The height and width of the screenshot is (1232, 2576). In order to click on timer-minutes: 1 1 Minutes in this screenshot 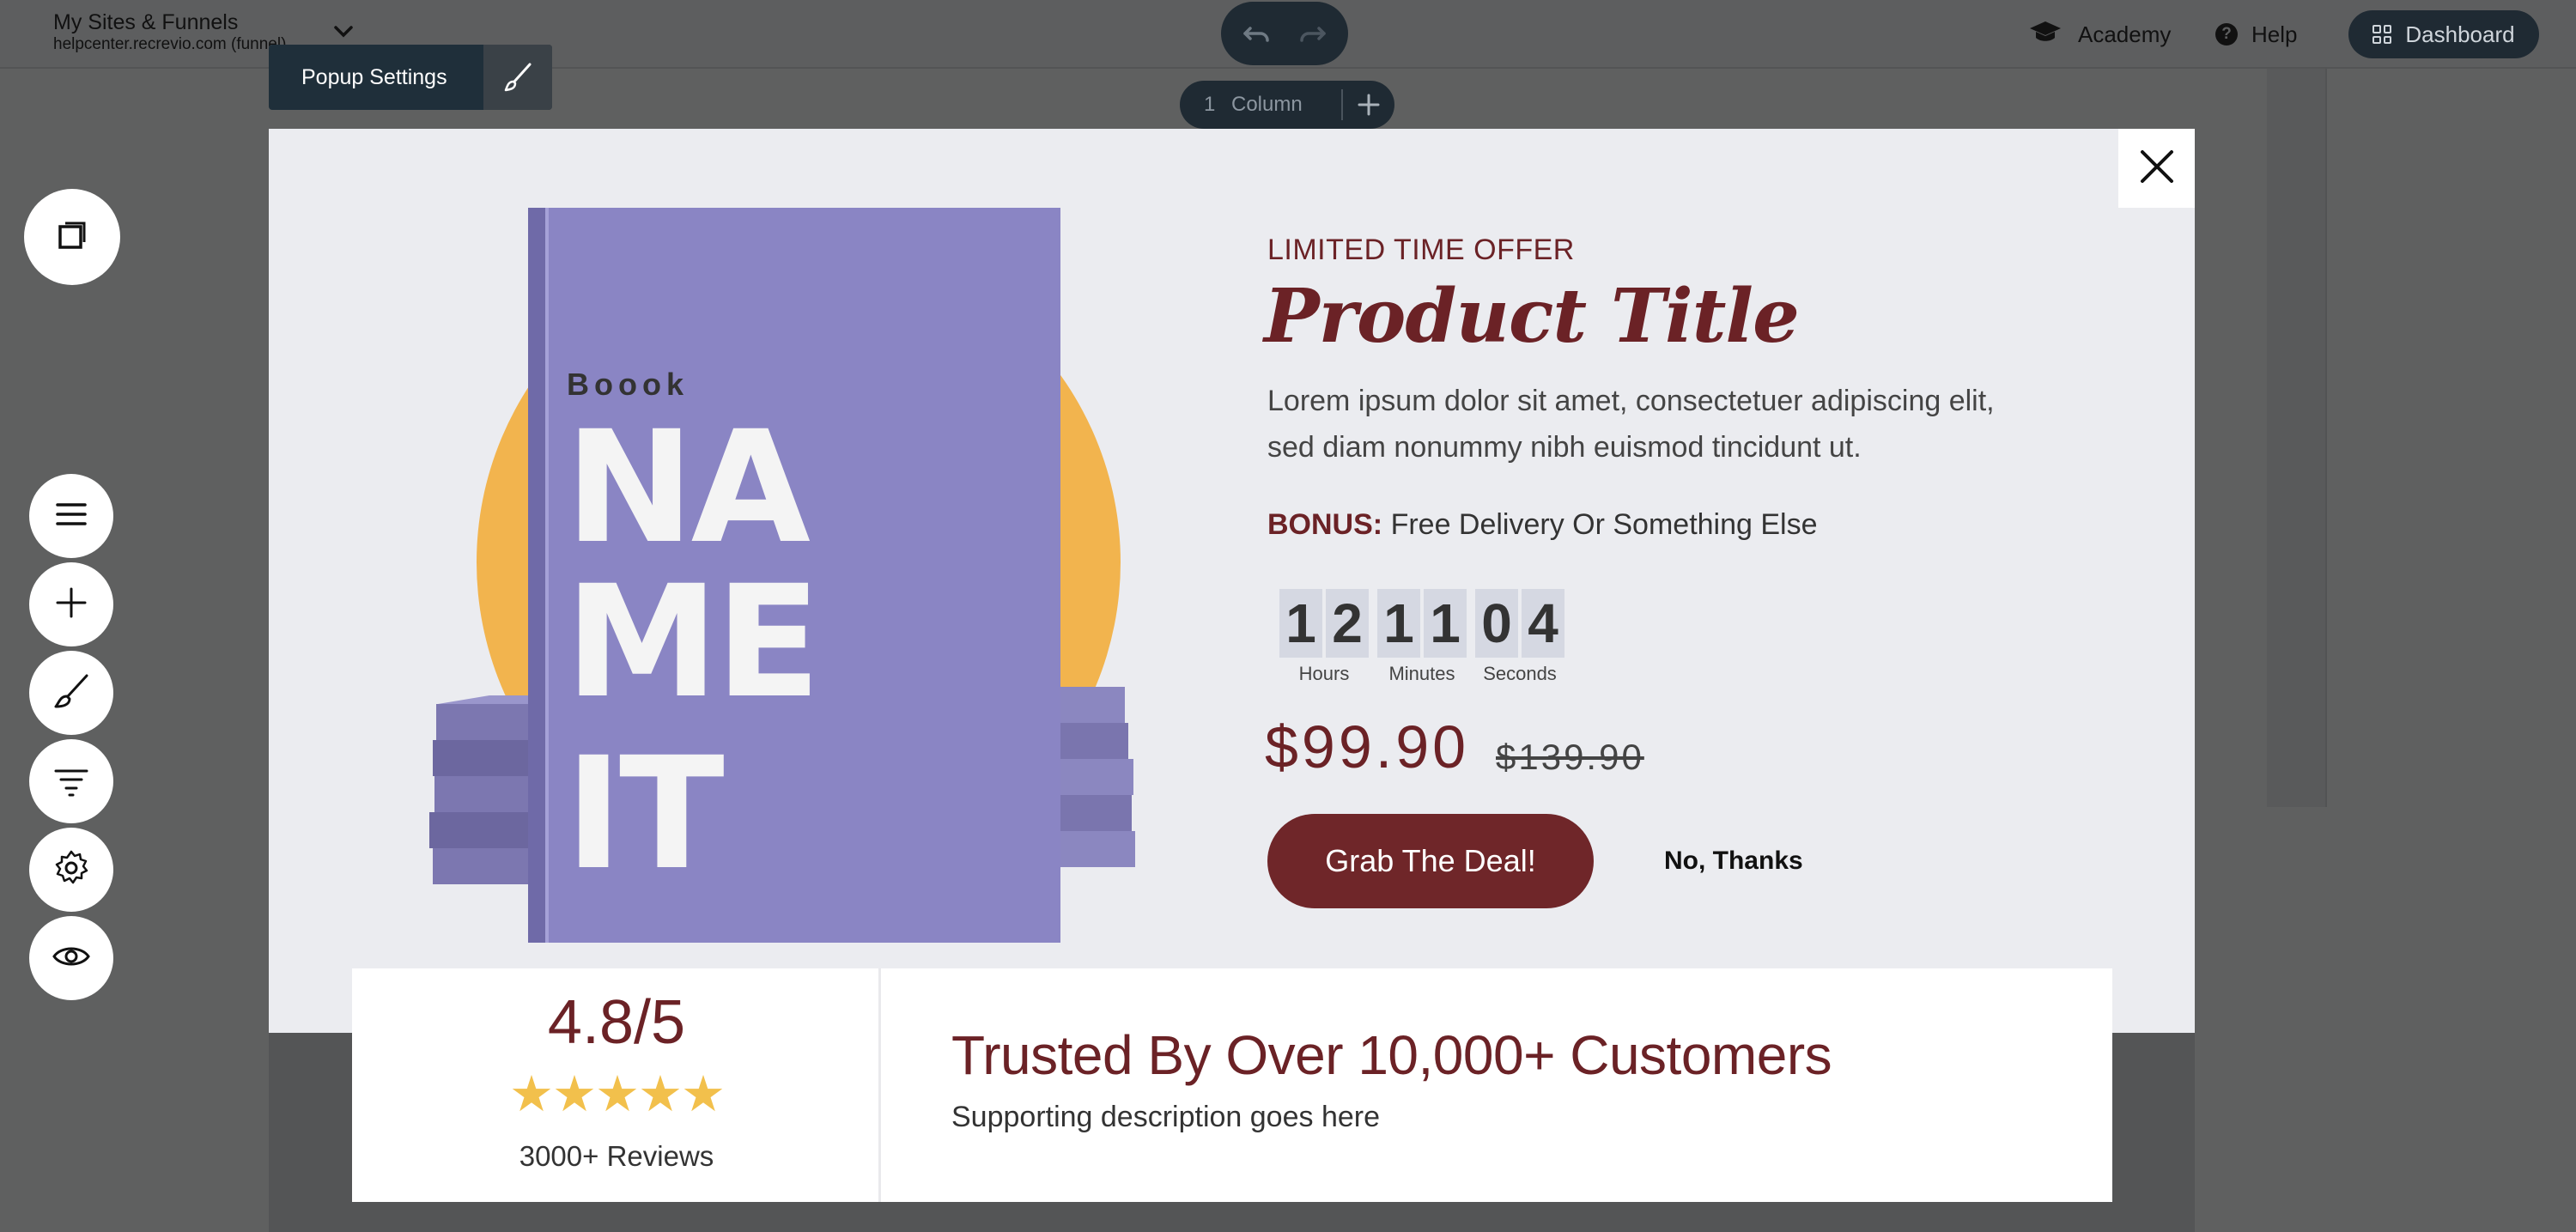, I will do `click(1422, 637)`.